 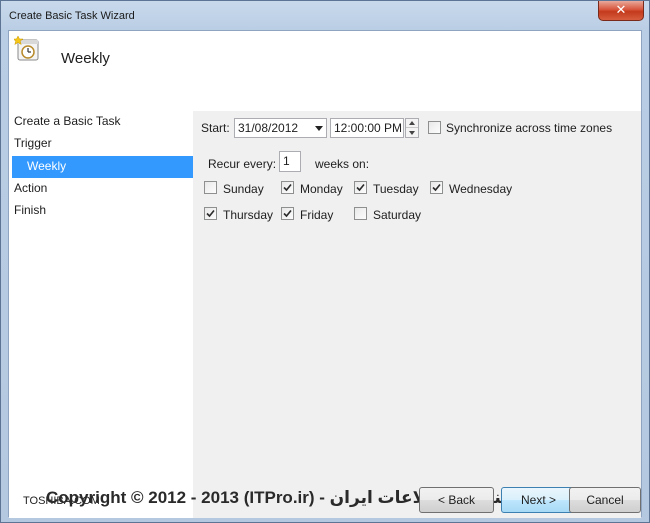 What do you see at coordinates (396, 189) in the screenshot?
I see `day-label-tuesday: Tuesday` at bounding box center [396, 189].